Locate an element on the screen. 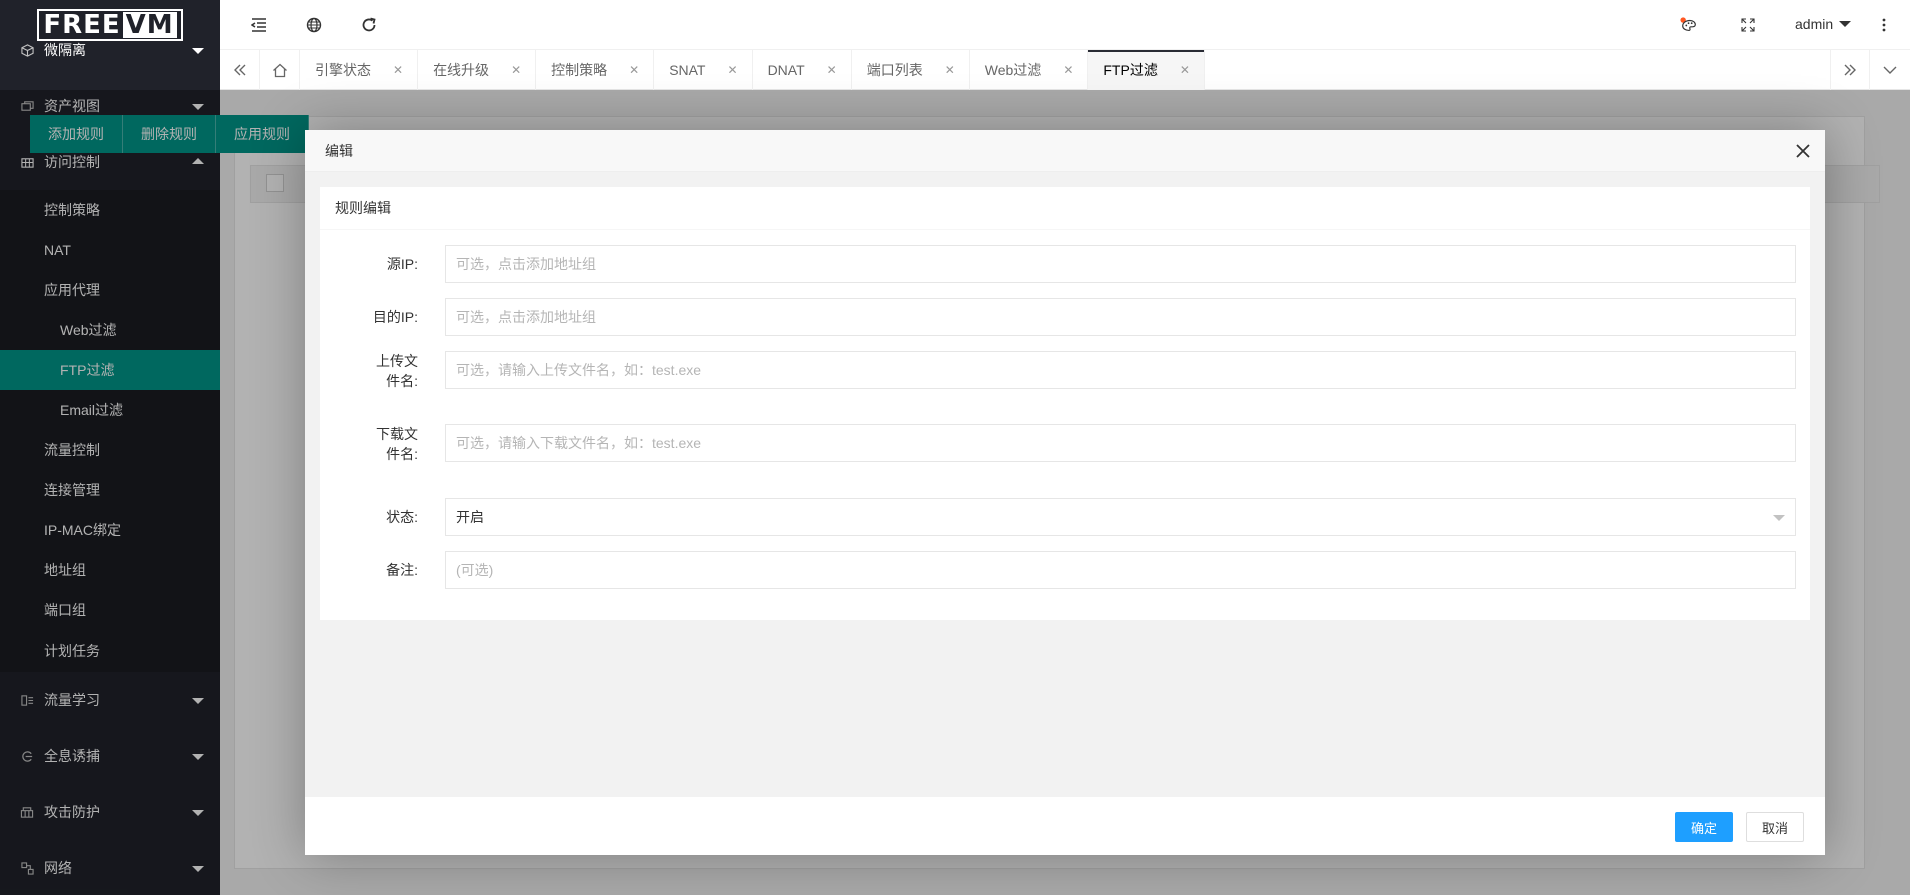 Image resolution: width=1910 pixels, height=895 pixels. tab-control-policy: 控制策略 ✕ is located at coordinates (595, 70).